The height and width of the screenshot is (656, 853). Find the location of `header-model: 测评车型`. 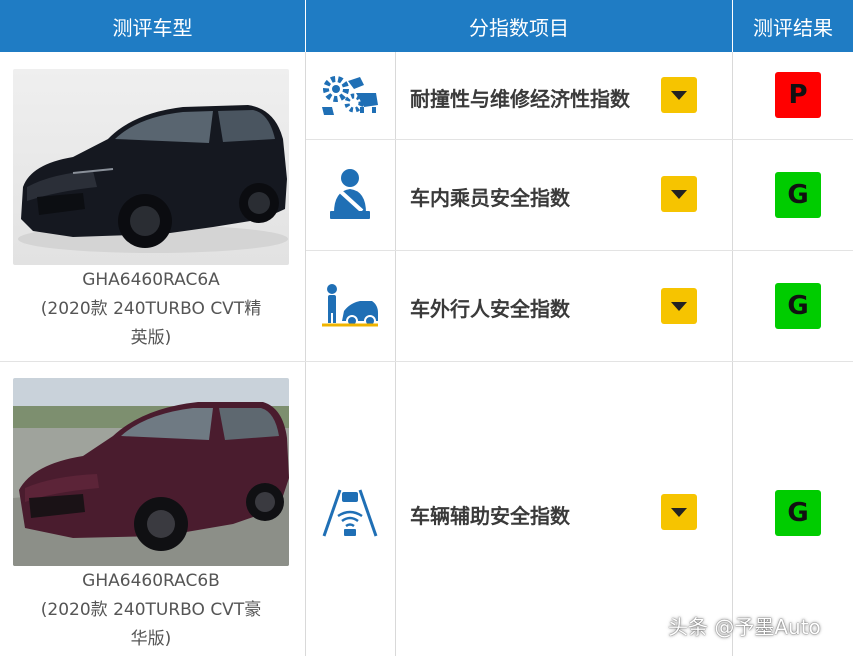

header-model: 测评车型 is located at coordinates (152, 26).